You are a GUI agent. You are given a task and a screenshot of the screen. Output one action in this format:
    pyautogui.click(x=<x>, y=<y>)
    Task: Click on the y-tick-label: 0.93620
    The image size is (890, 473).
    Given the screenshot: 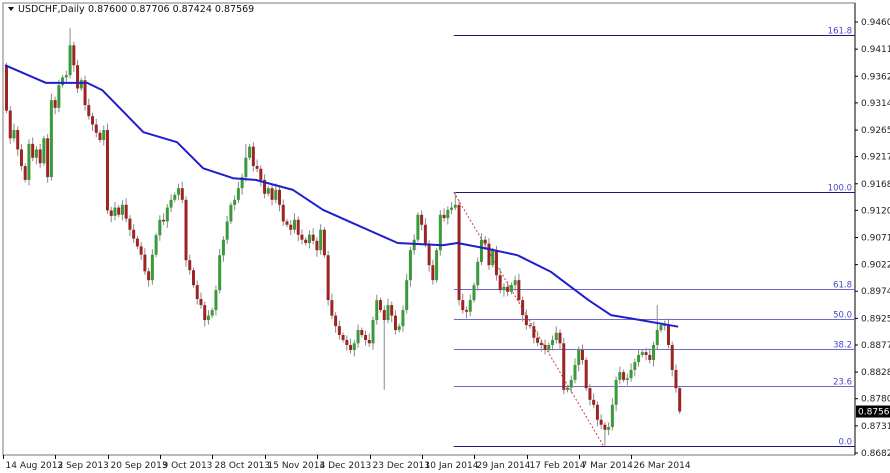 What is the action you would take?
    pyautogui.click(x=875, y=77)
    